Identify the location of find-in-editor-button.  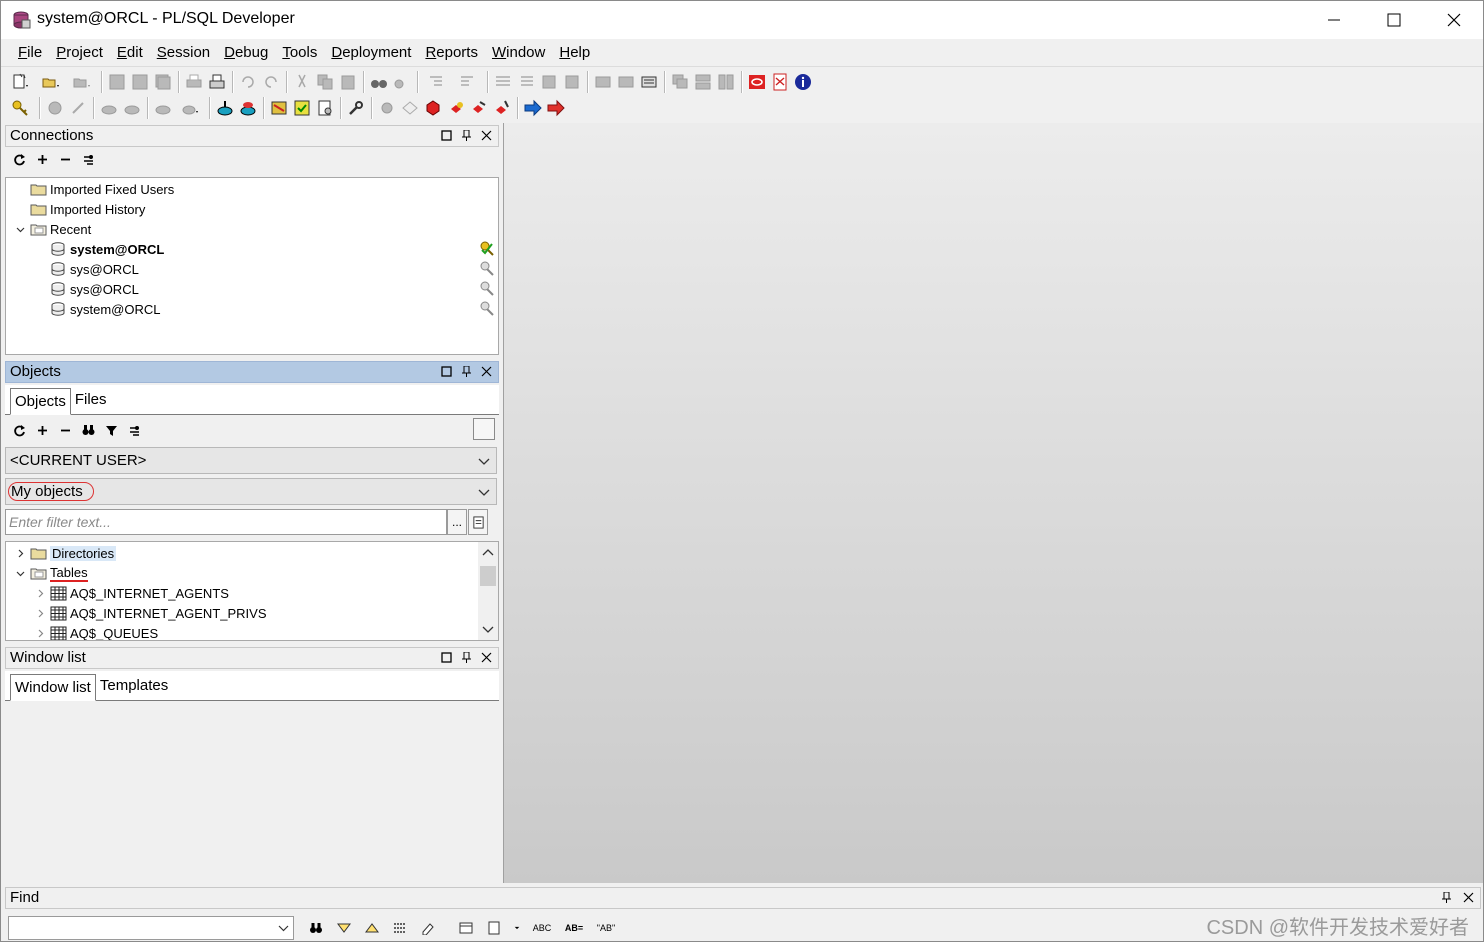
(466, 928).